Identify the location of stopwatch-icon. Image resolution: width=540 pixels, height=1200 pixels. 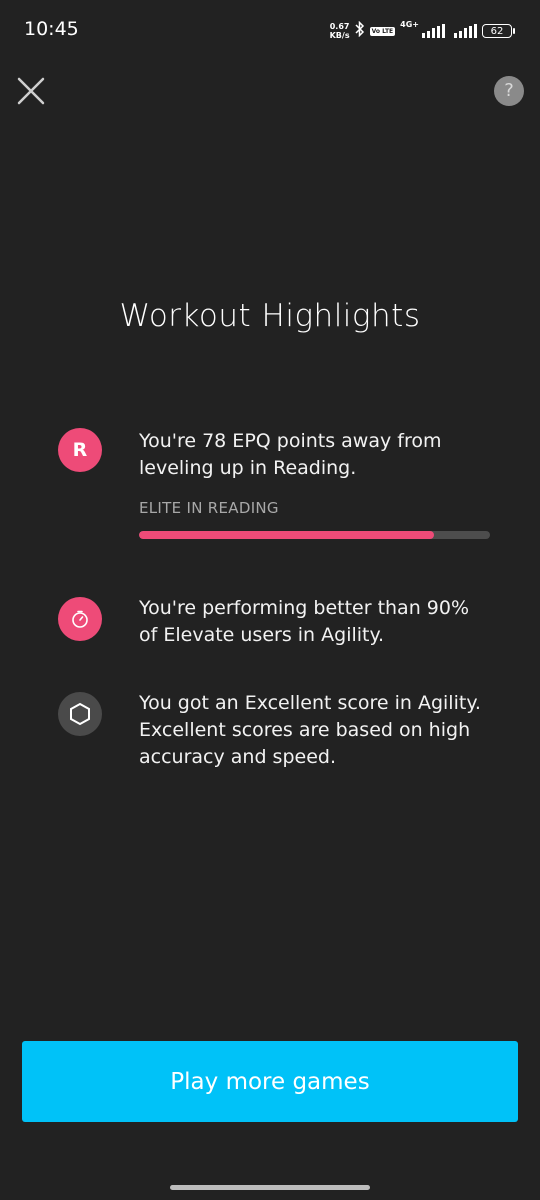
(80, 619).